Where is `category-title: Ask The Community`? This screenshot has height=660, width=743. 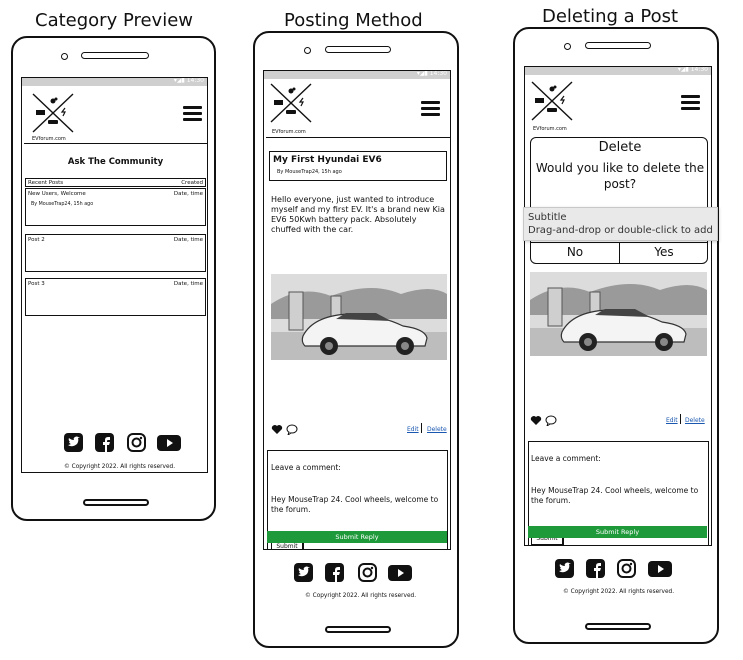 category-title: Ask The Community is located at coordinates (115, 162).